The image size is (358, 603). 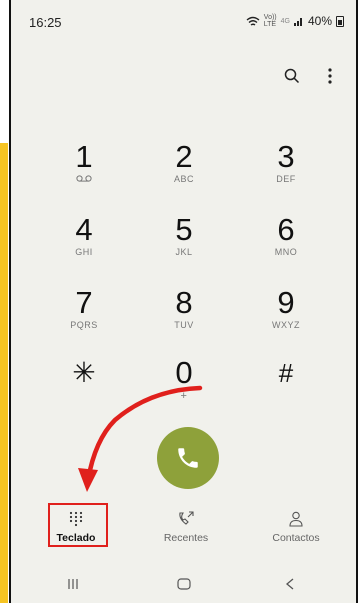 What do you see at coordinates (84, 179) in the screenshot?
I see `voicemail-icon` at bounding box center [84, 179].